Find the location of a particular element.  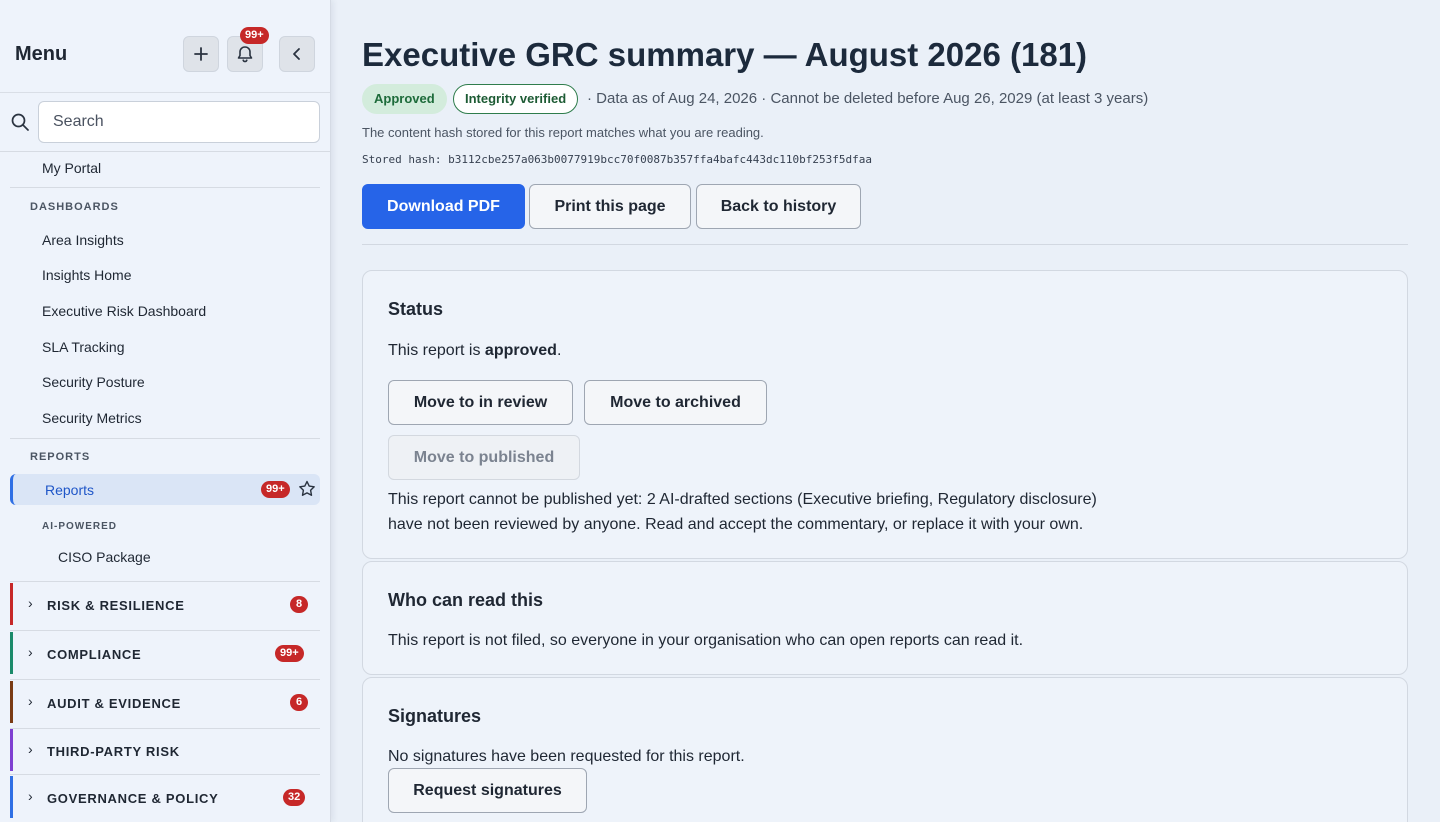

nav-group-governance-policy: › GOVERNANCE & POLICY 32 is located at coordinates (165, 797).